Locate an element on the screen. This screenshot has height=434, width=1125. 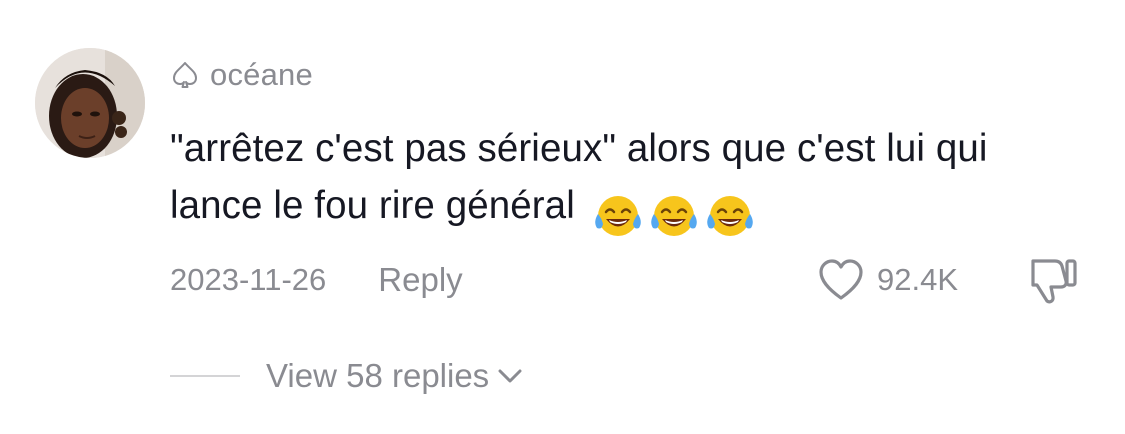
view-replies-button: View 58 replies is located at coordinates (346, 376).